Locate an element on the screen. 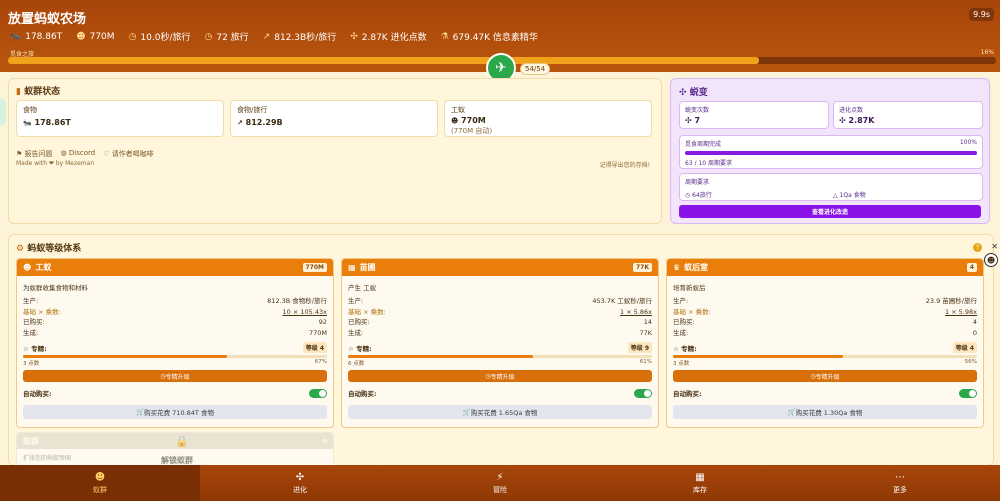  requirement-trips: 64旅行 is located at coordinates (702, 195).